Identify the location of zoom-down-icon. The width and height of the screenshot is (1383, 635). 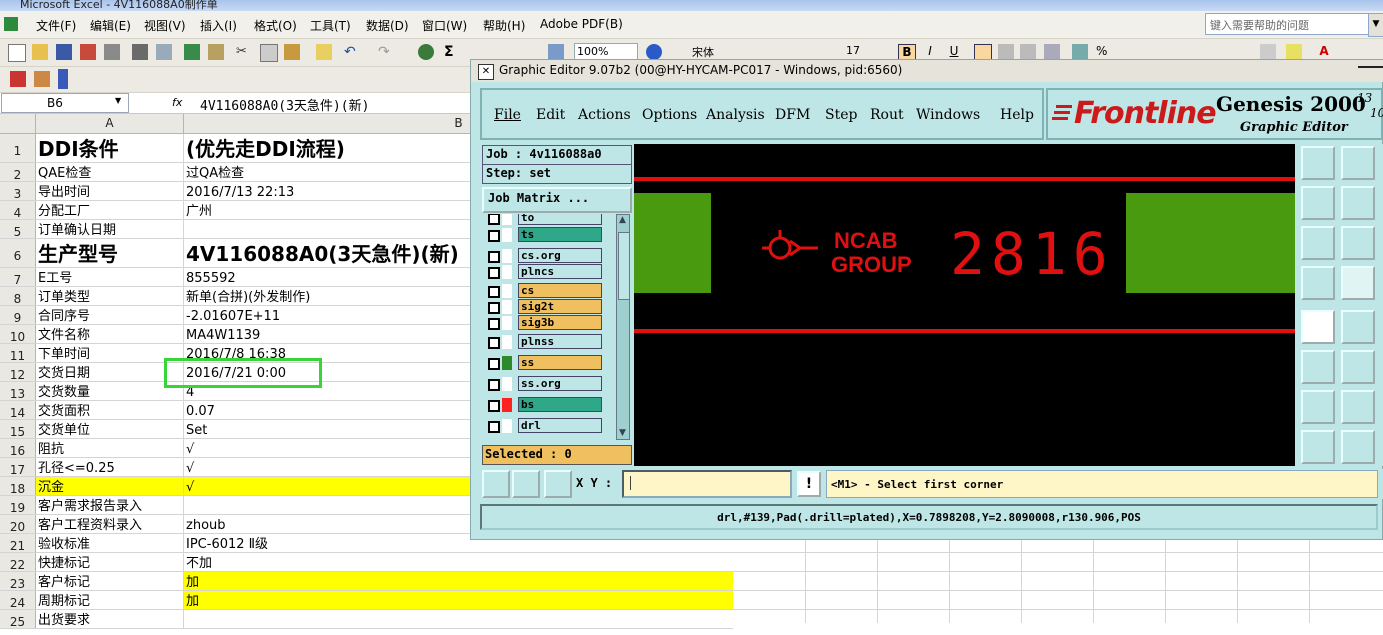
(1358, 163).